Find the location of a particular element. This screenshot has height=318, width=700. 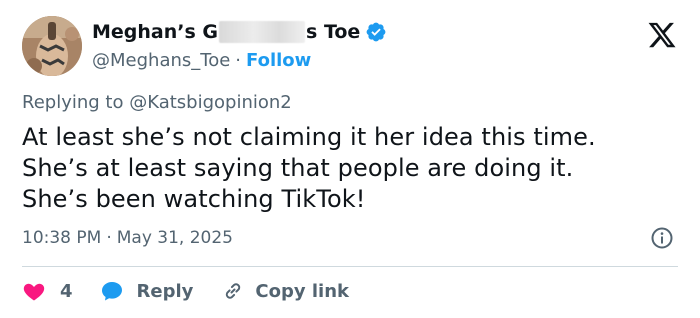

copy-link-button: Copy link is located at coordinates (285, 291).